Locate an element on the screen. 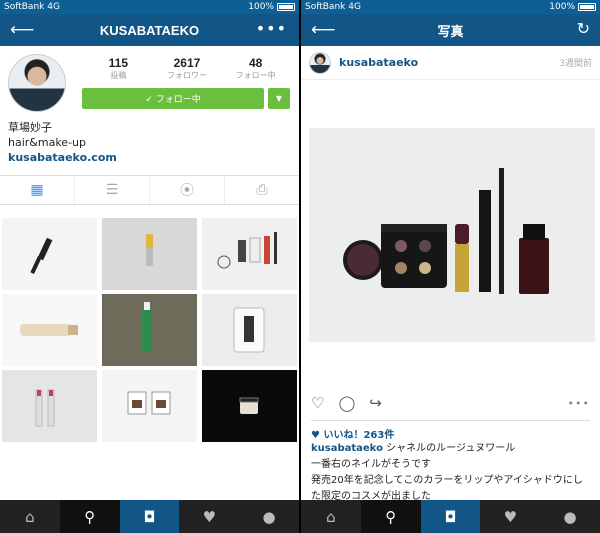  profile-header: 115 投稿 2617 フォロワー 48 フォロー中 ✓ フォロー中 ▼ is located at coordinates (149, 81).